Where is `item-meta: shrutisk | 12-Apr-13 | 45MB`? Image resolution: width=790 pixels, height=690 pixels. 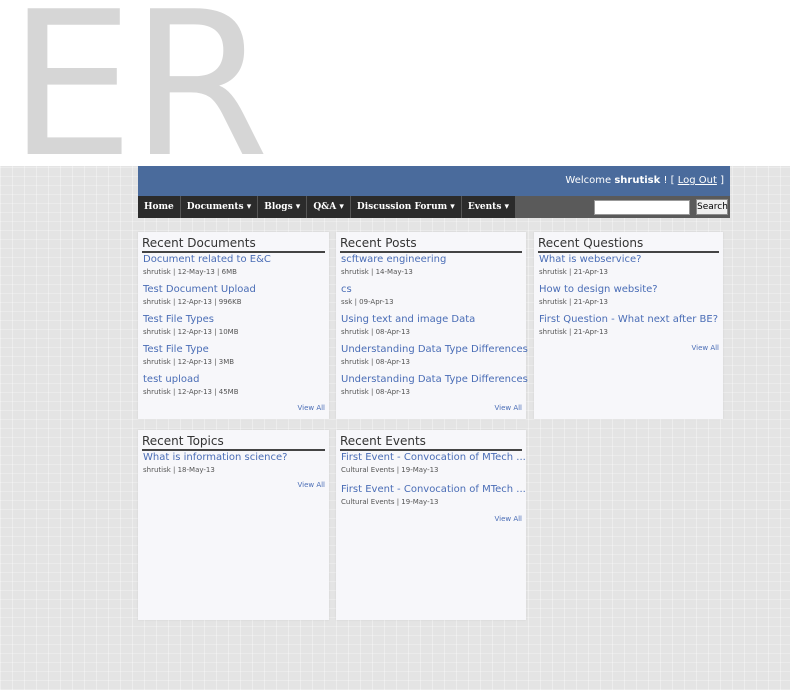 item-meta: shrutisk | 12-Apr-13 | 45MB is located at coordinates (191, 392).